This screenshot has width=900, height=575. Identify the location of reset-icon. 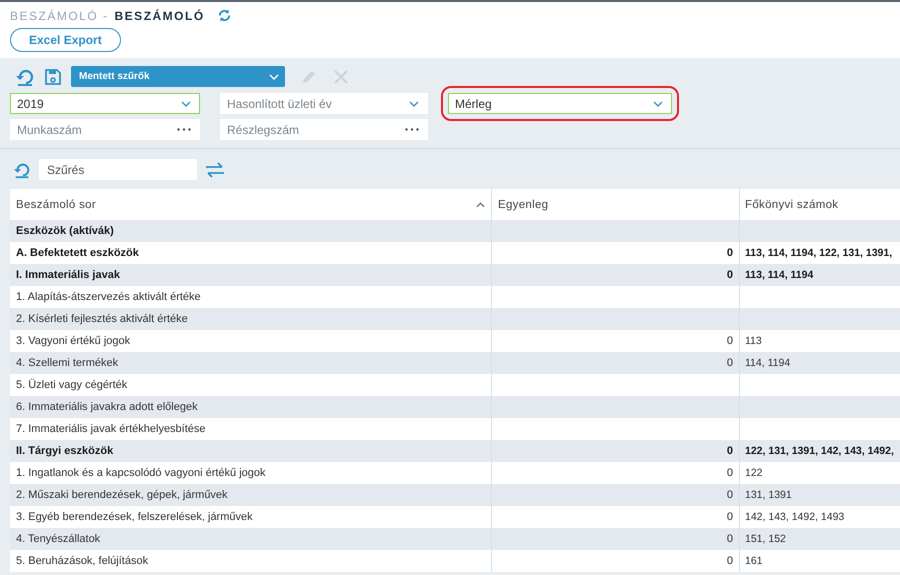
(22, 169).